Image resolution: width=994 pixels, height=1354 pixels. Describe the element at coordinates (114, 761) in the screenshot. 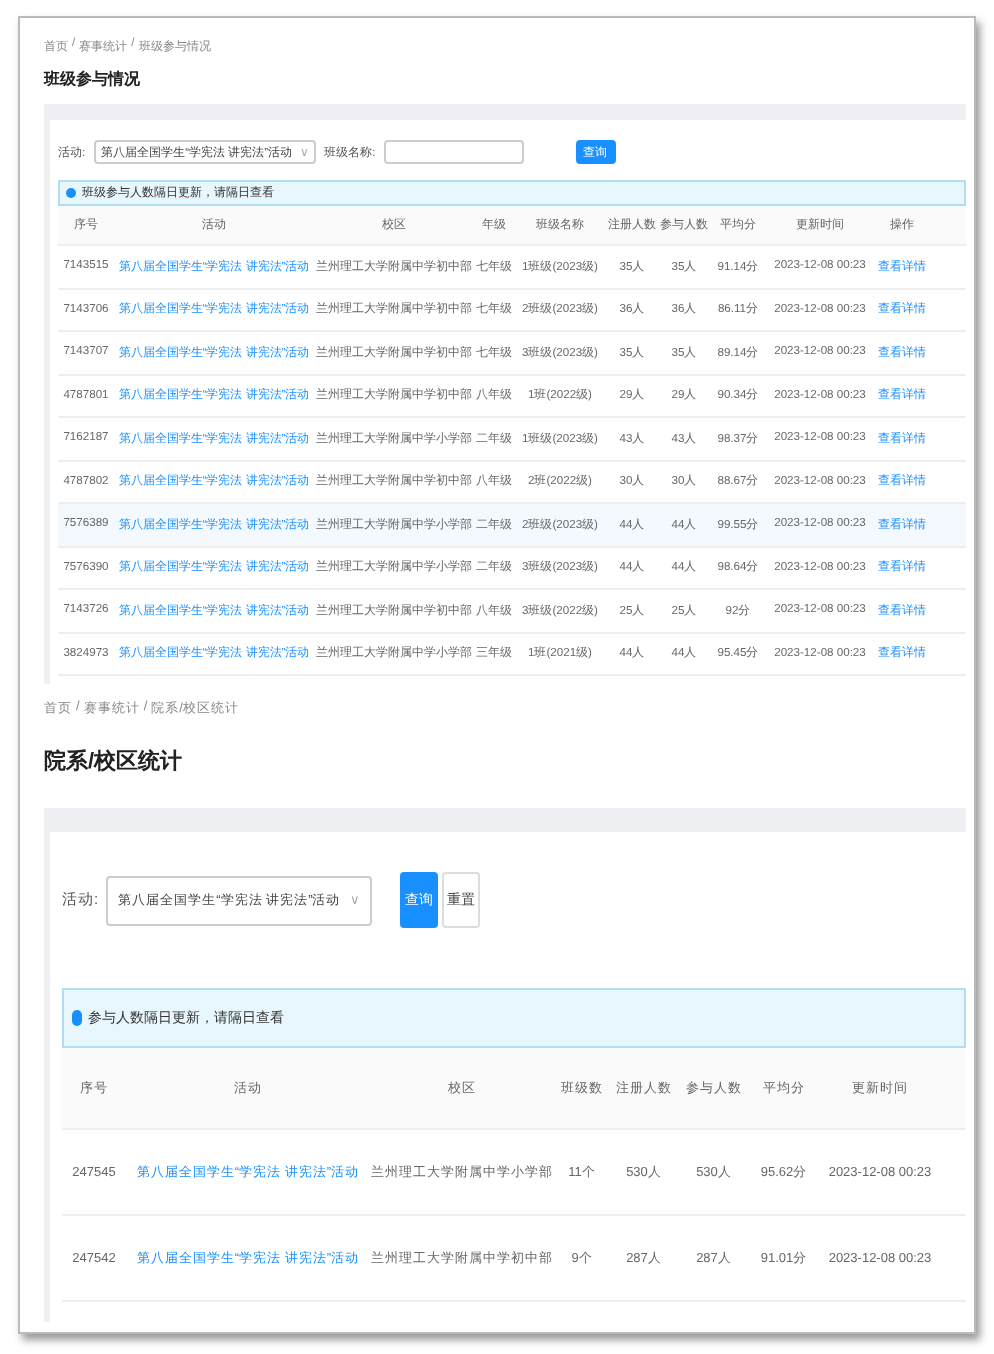

I see `page-title: 院系/校区统计` at that location.